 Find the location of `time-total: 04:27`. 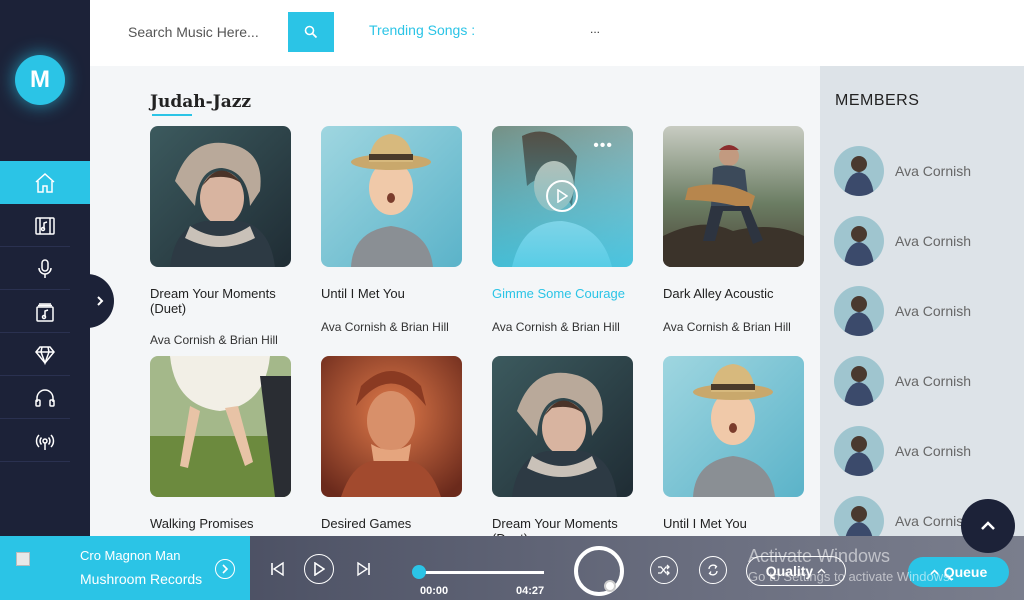

time-total: 04:27 is located at coordinates (530, 591).